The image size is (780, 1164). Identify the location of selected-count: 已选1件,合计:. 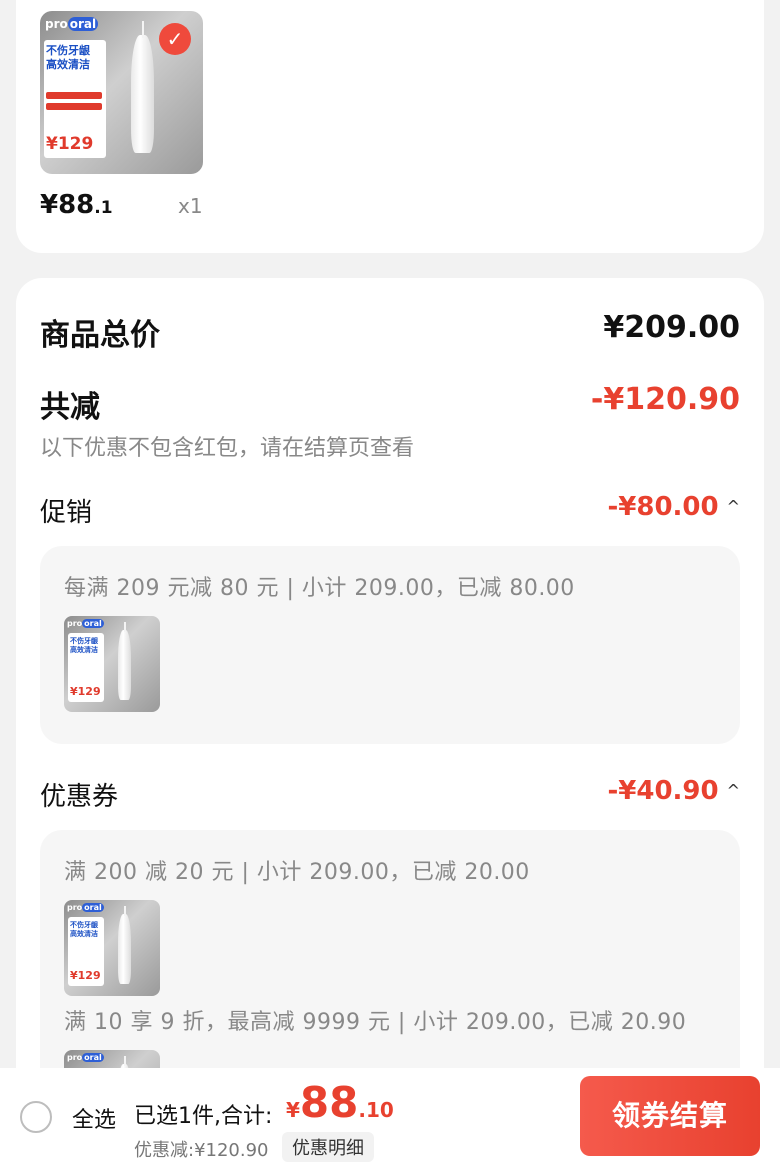
(203, 1116).